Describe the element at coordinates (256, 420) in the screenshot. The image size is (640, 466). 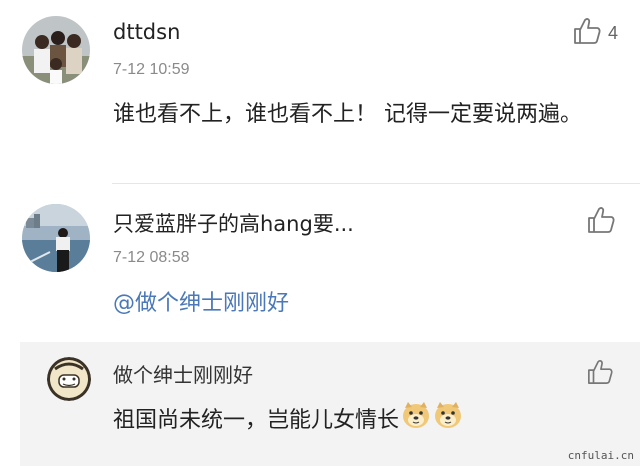
I see `reply-text-content: 祖国尚未统一，岂能儿女情长` at that location.